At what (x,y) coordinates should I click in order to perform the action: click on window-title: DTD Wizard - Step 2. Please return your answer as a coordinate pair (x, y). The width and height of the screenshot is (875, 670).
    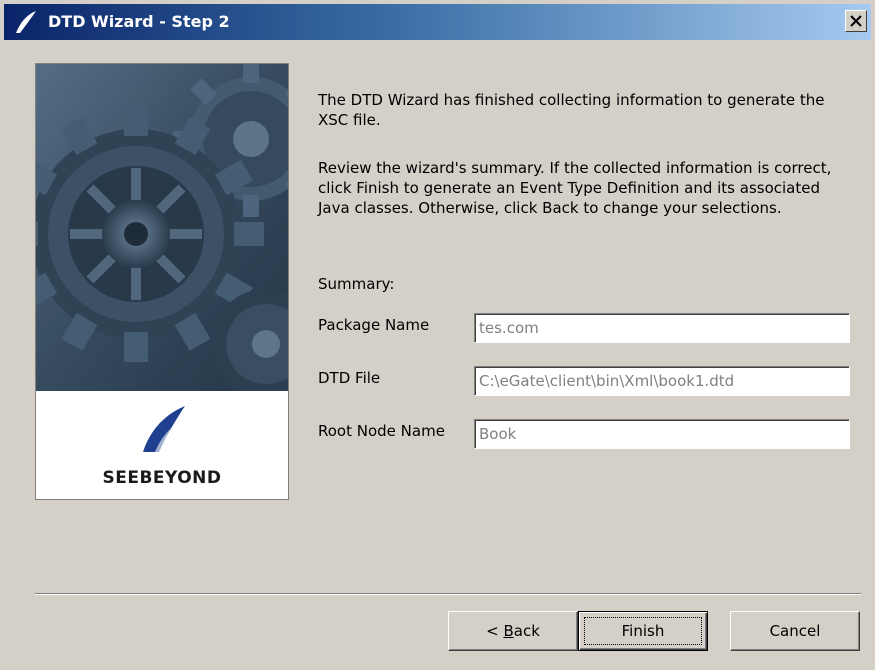
    Looking at the image, I should click on (139, 21).